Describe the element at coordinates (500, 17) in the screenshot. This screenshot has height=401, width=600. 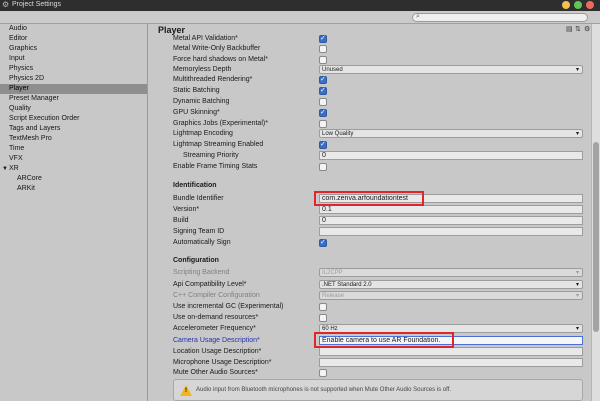
I see `search-input: ⌕` at that location.